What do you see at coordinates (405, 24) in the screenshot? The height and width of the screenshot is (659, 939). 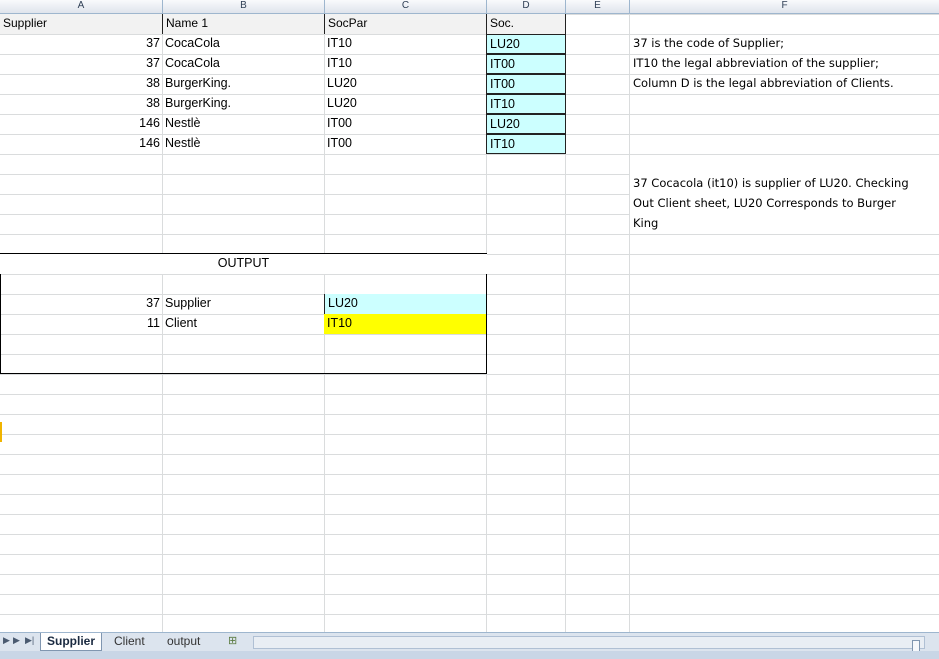 I see `cell-c1: SocPar` at bounding box center [405, 24].